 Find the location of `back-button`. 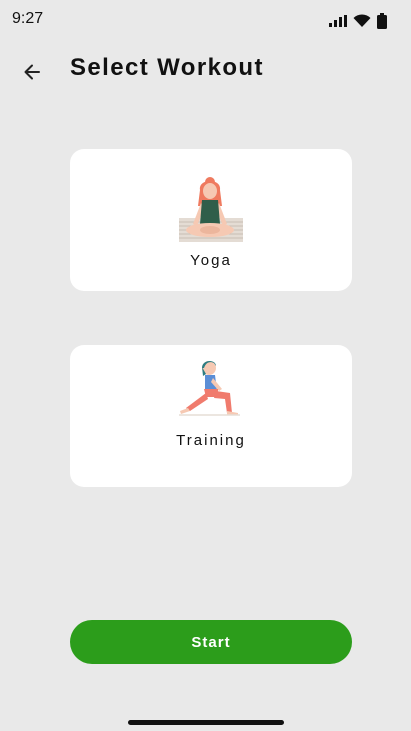

back-button is located at coordinates (32, 72).